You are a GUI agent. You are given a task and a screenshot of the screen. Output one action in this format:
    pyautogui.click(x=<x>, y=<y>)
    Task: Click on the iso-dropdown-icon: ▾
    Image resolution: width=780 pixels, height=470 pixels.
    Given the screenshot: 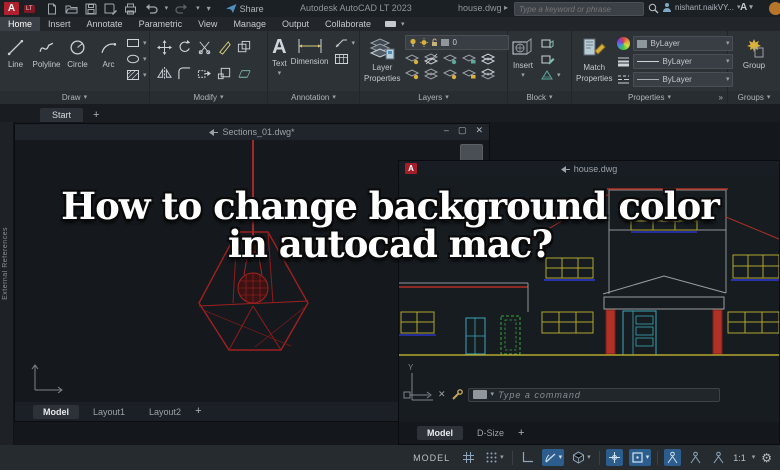 What is the action you would take?
    pyautogui.click(x=589, y=457)
    